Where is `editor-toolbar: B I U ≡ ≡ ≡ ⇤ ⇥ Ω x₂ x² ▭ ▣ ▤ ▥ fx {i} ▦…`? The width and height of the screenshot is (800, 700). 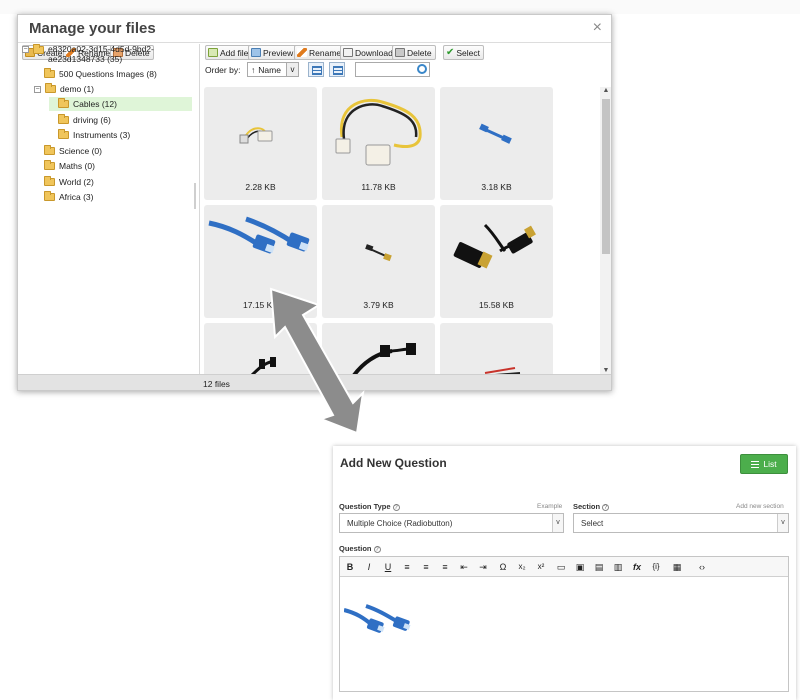
editor-toolbar: B I U ≡ ≡ ≡ ⇤ ⇥ Ω x₂ x² ▭ ▣ ▤ ▥ fx {i} ▦… is located at coordinates (564, 567).